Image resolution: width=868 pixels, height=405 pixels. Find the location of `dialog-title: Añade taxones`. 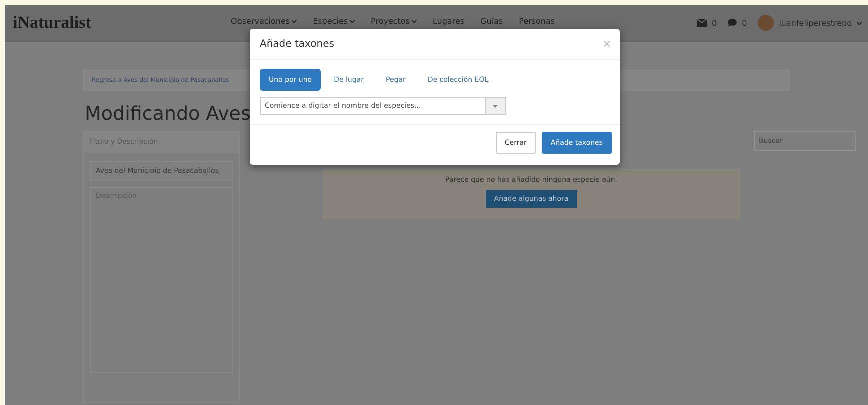

dialog-title: Añade taxones is located at coordinates (297, 44).